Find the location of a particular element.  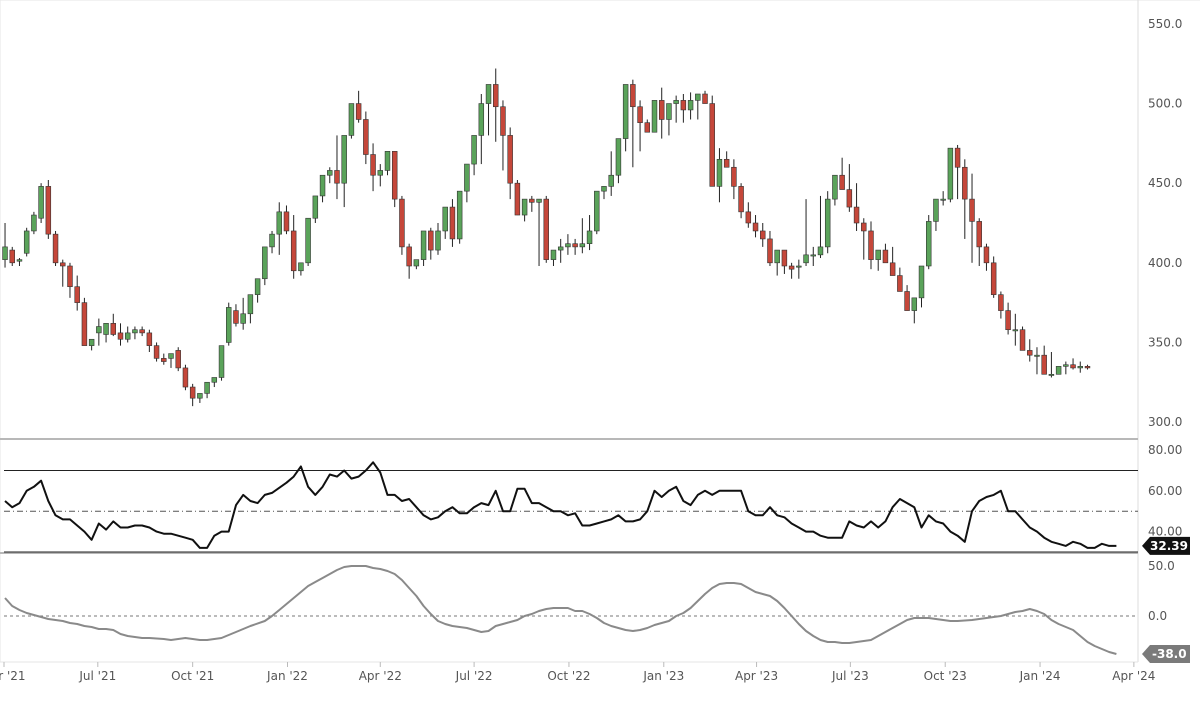

x-axis-tick-label: Jan '24 is located at coordinates (1040, 676).